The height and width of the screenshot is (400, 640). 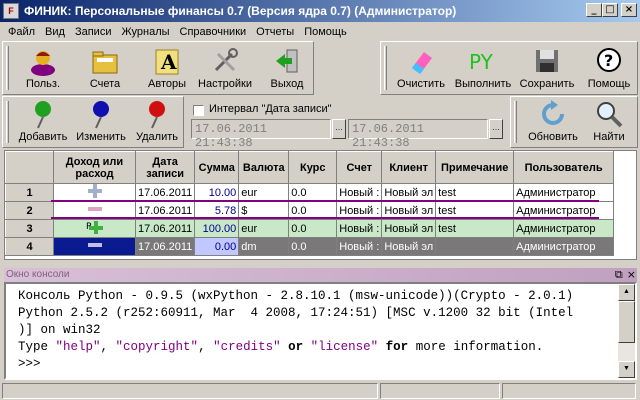 What do you see at coordinates (217, 228) in the screenshot?
I see `sum-cell: 100.00` at bounding box center [217, 228].